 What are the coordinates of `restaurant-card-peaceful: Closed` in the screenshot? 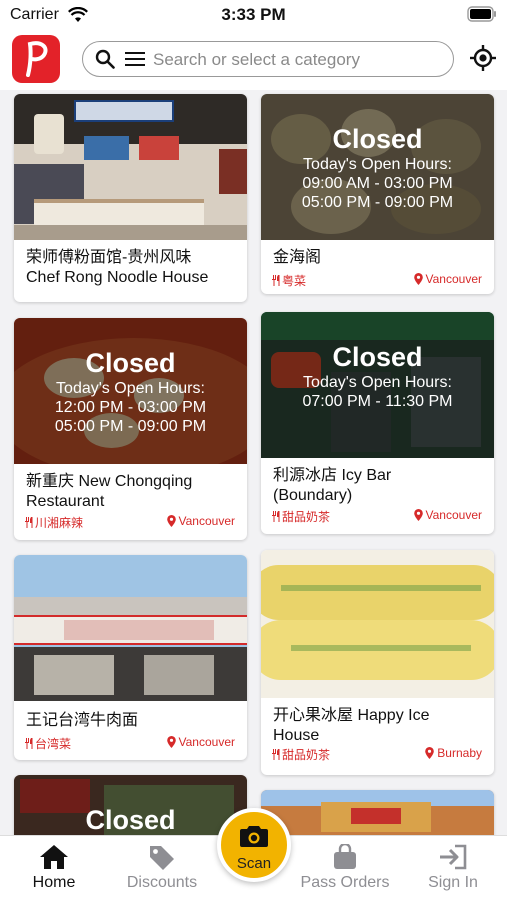 It's located at (130, 805).